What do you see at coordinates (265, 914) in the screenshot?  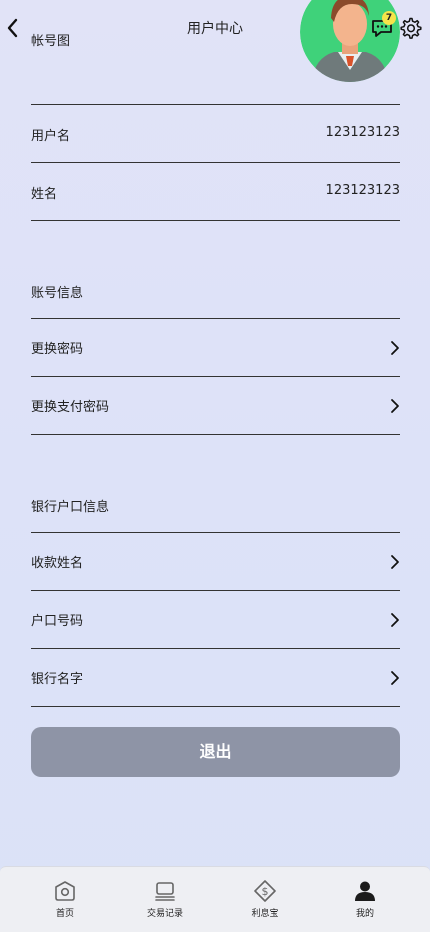 I see `tab-label: 利息宝` at bounding box center [265, 914].